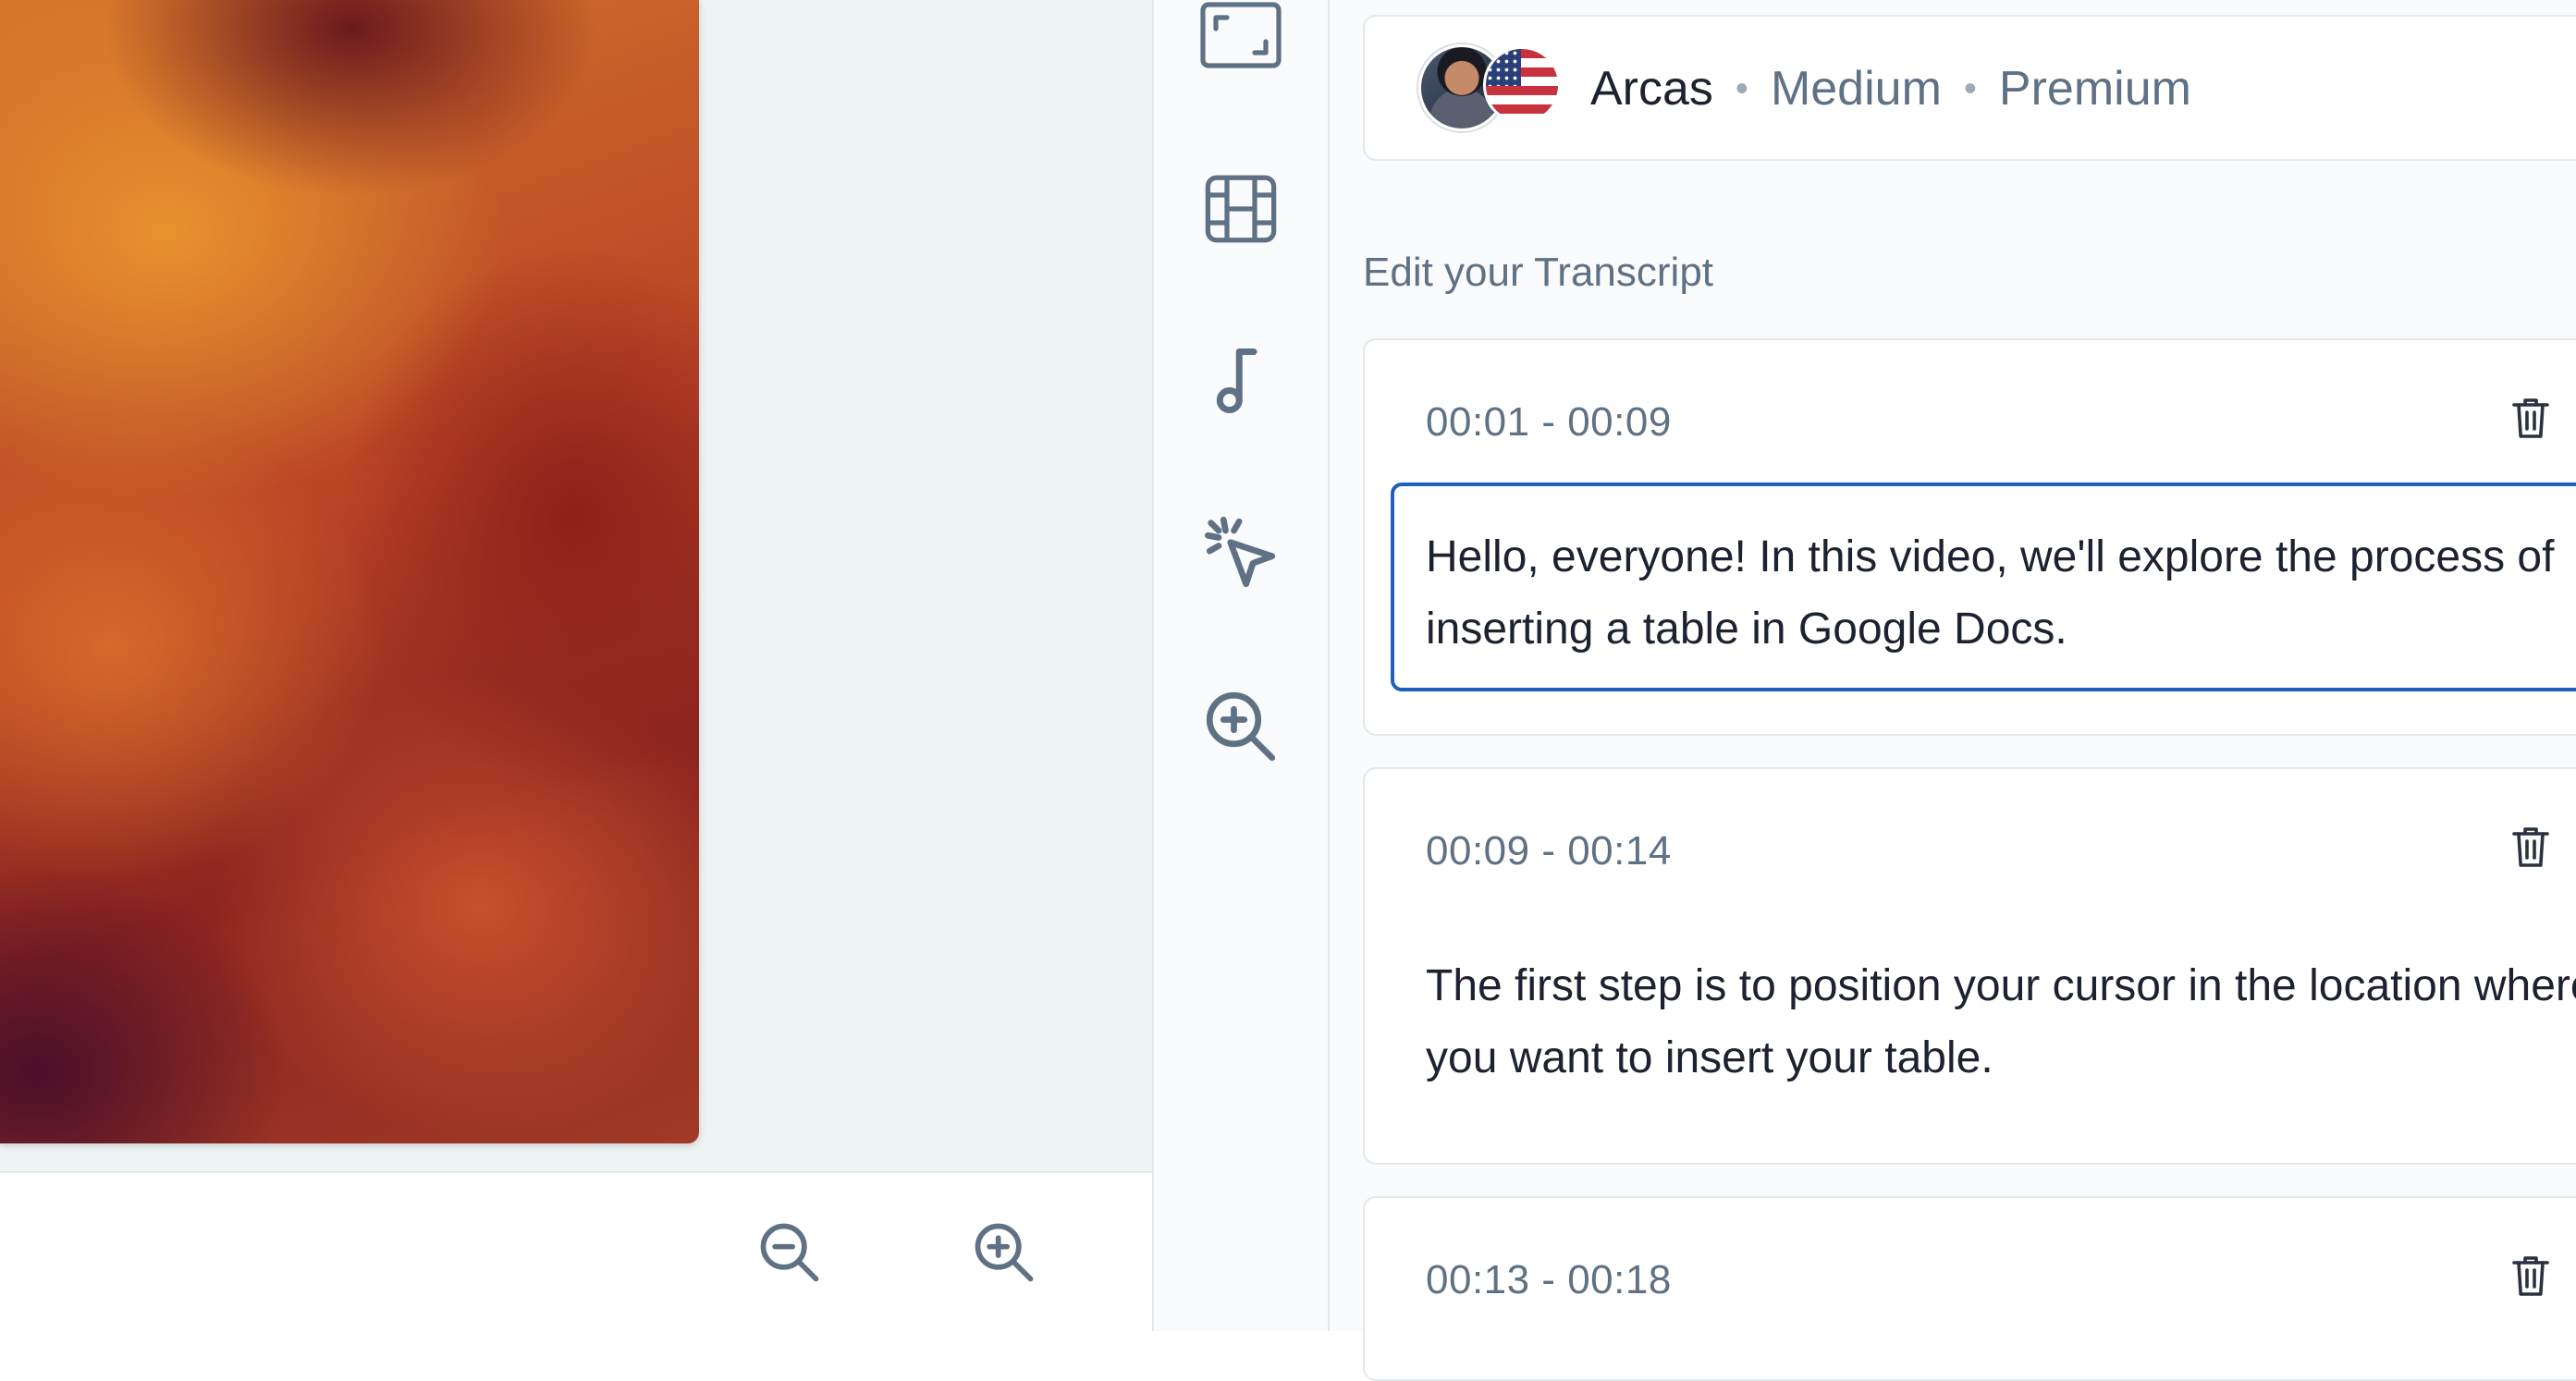 This screenshot has width=2576, height=1381. I want to click on segment-time: 00:09 - 00:14, so click(1549, 851).